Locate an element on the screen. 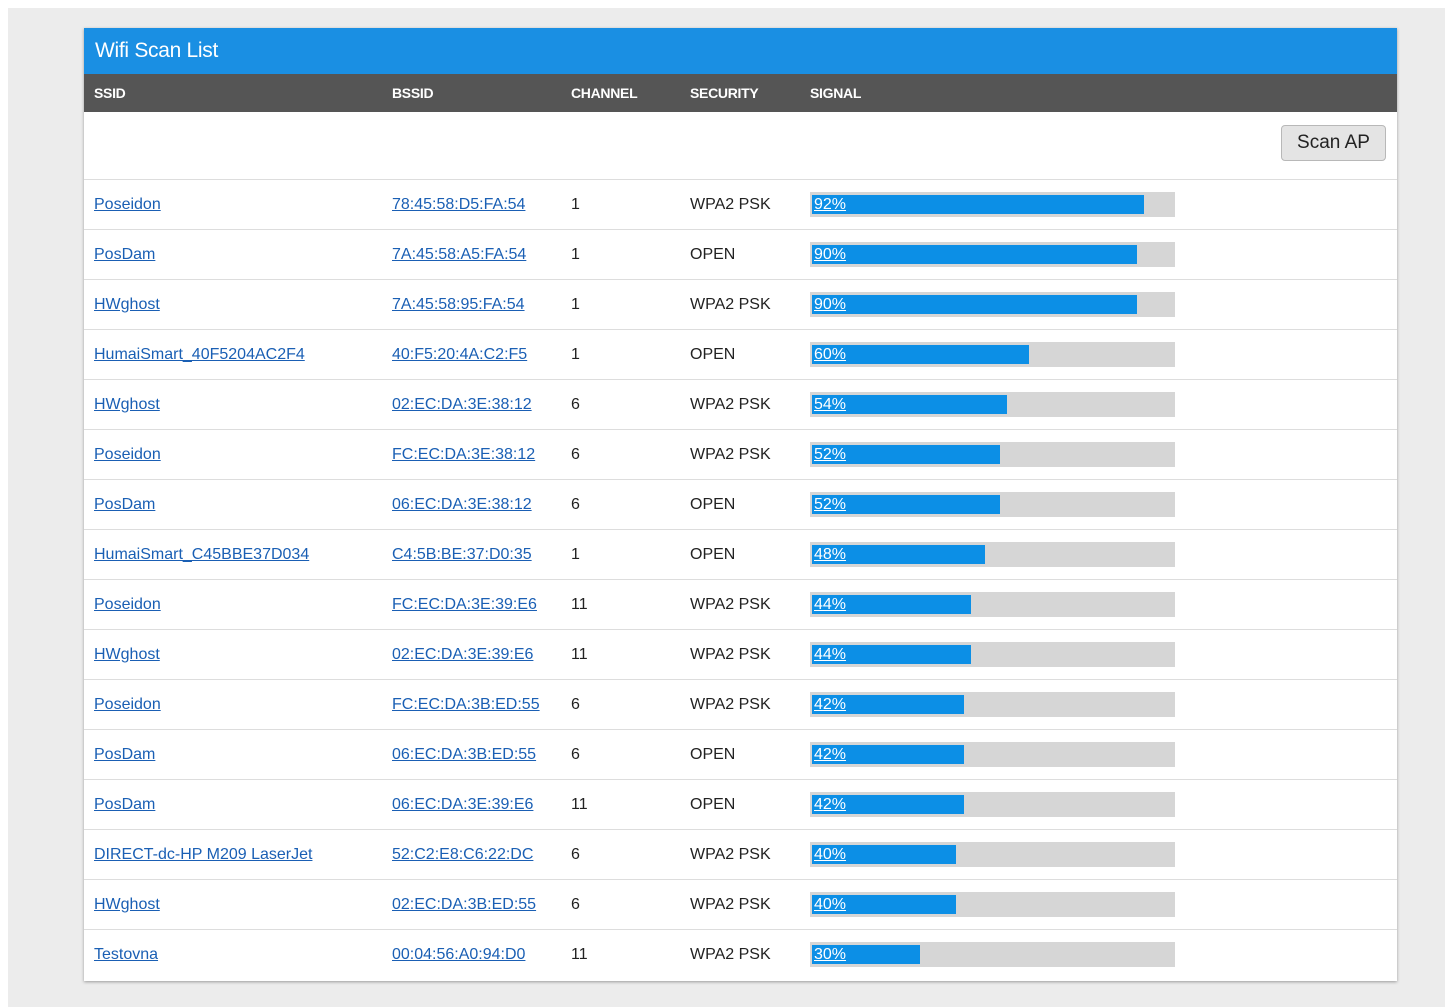  bssid-link: 40:F5:20:4A:C2:F5 is located at coordinates (459, 354).